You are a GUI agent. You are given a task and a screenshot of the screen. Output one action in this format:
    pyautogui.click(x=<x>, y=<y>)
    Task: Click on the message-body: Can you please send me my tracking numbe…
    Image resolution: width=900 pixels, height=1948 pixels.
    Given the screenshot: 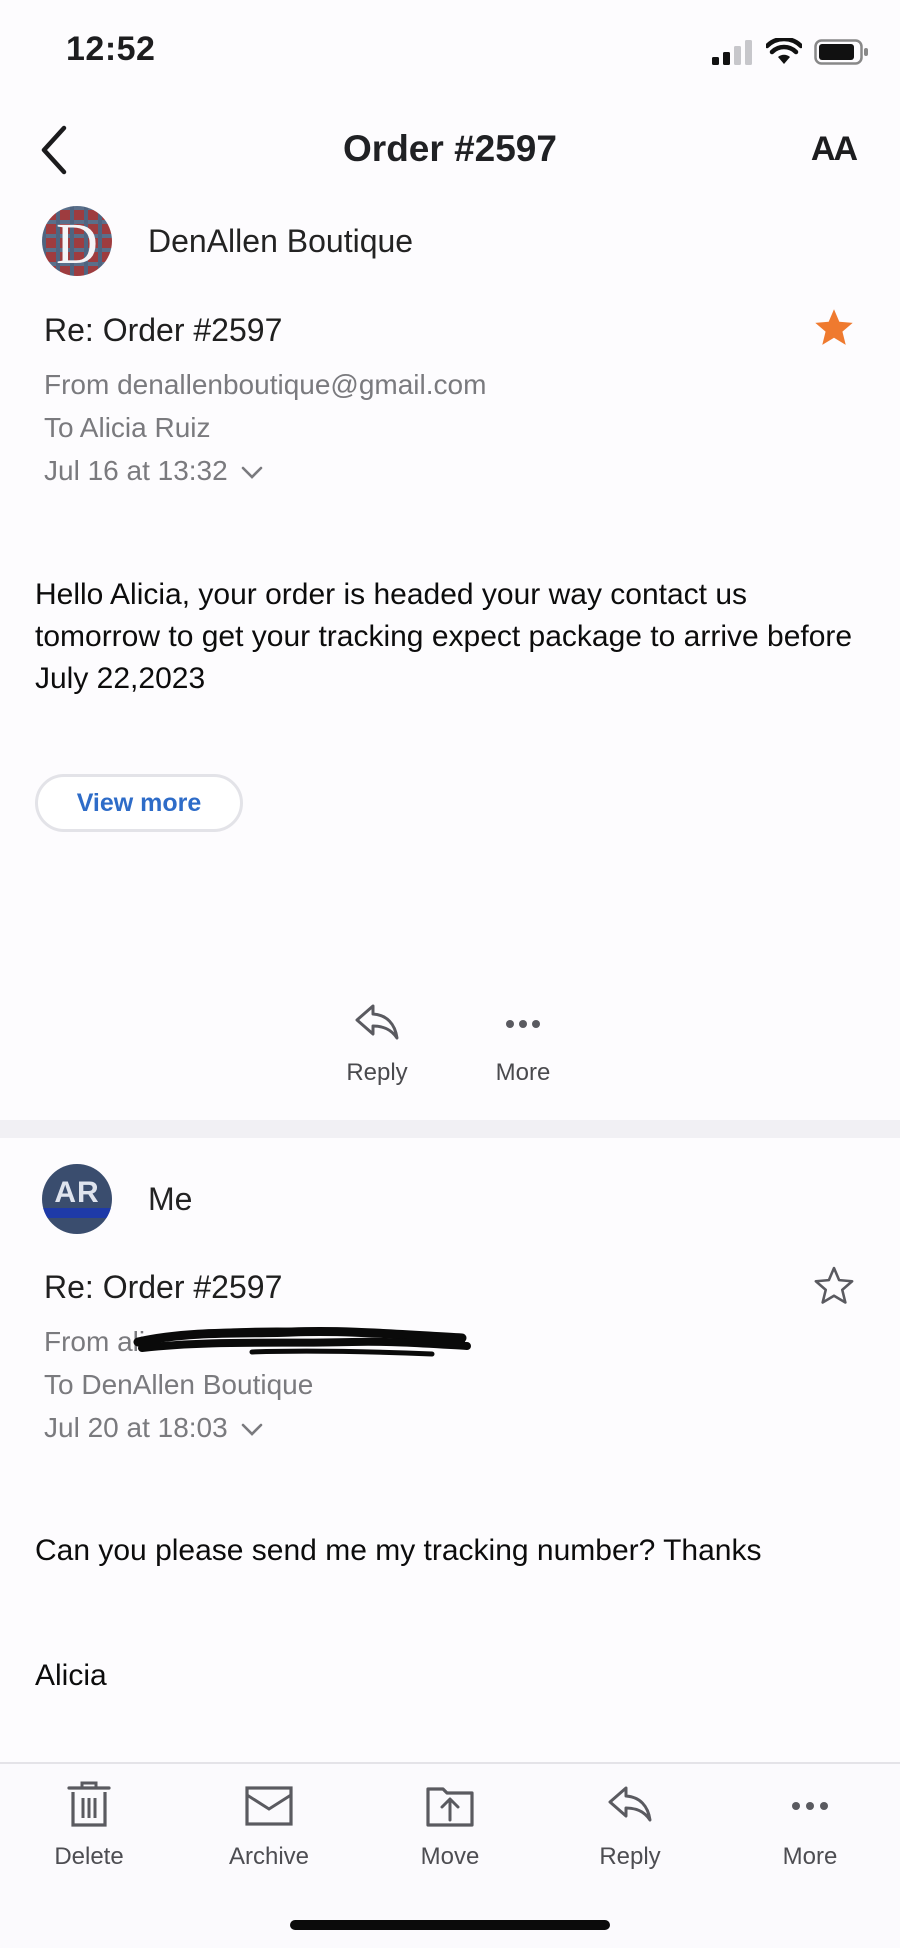 What is the action you would take?
    pyautogui.click(x=398, y=1550)
    